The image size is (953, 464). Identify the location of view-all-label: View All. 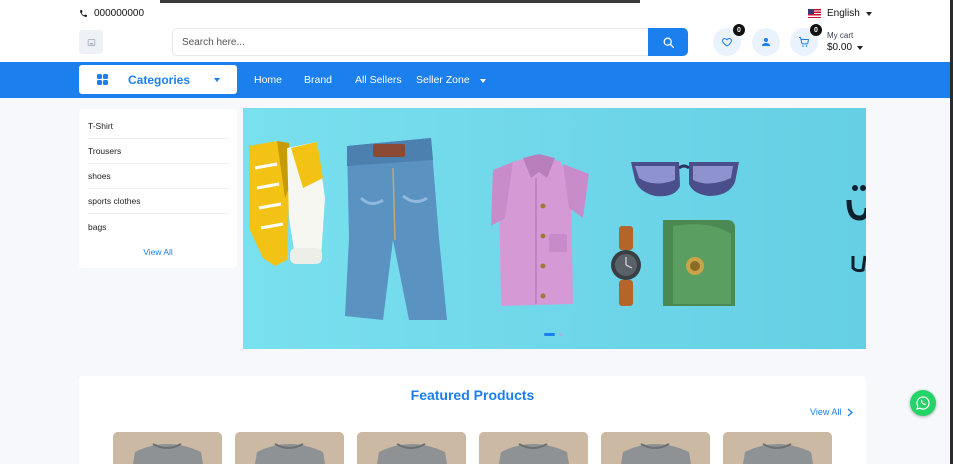
(826, 412).